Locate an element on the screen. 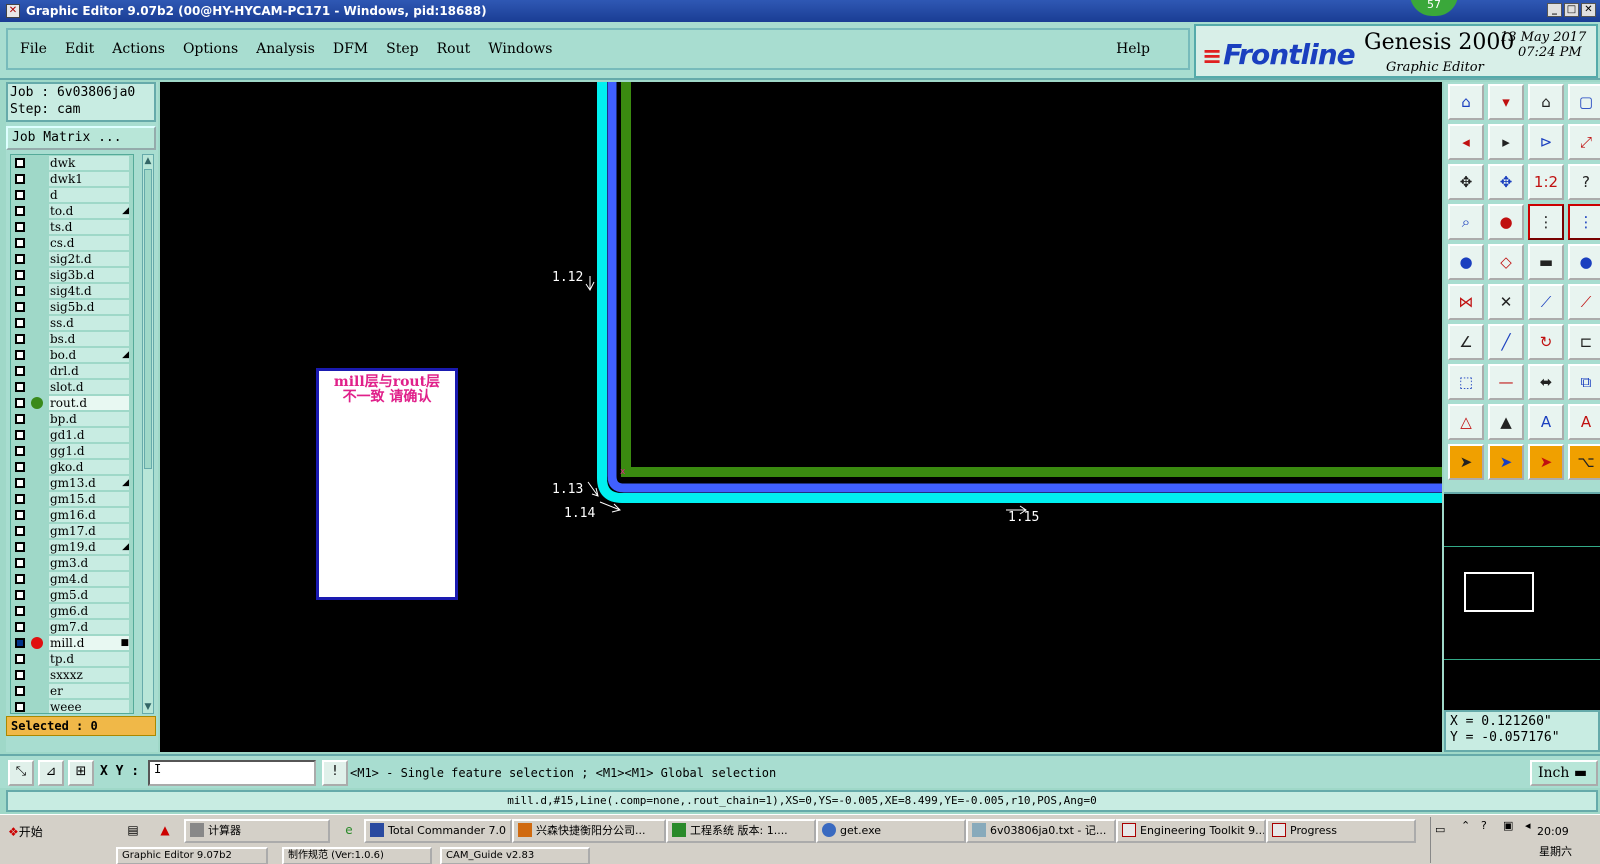  select-route-icon: ⌥ is located at coordinates (1584, 462).